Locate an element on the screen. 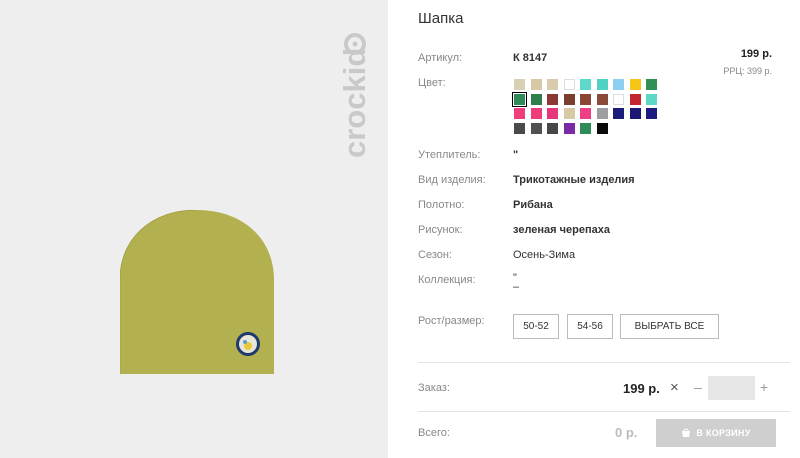  rrp-price: РРЦ: 399 р. is located at coordinates (747, 71).